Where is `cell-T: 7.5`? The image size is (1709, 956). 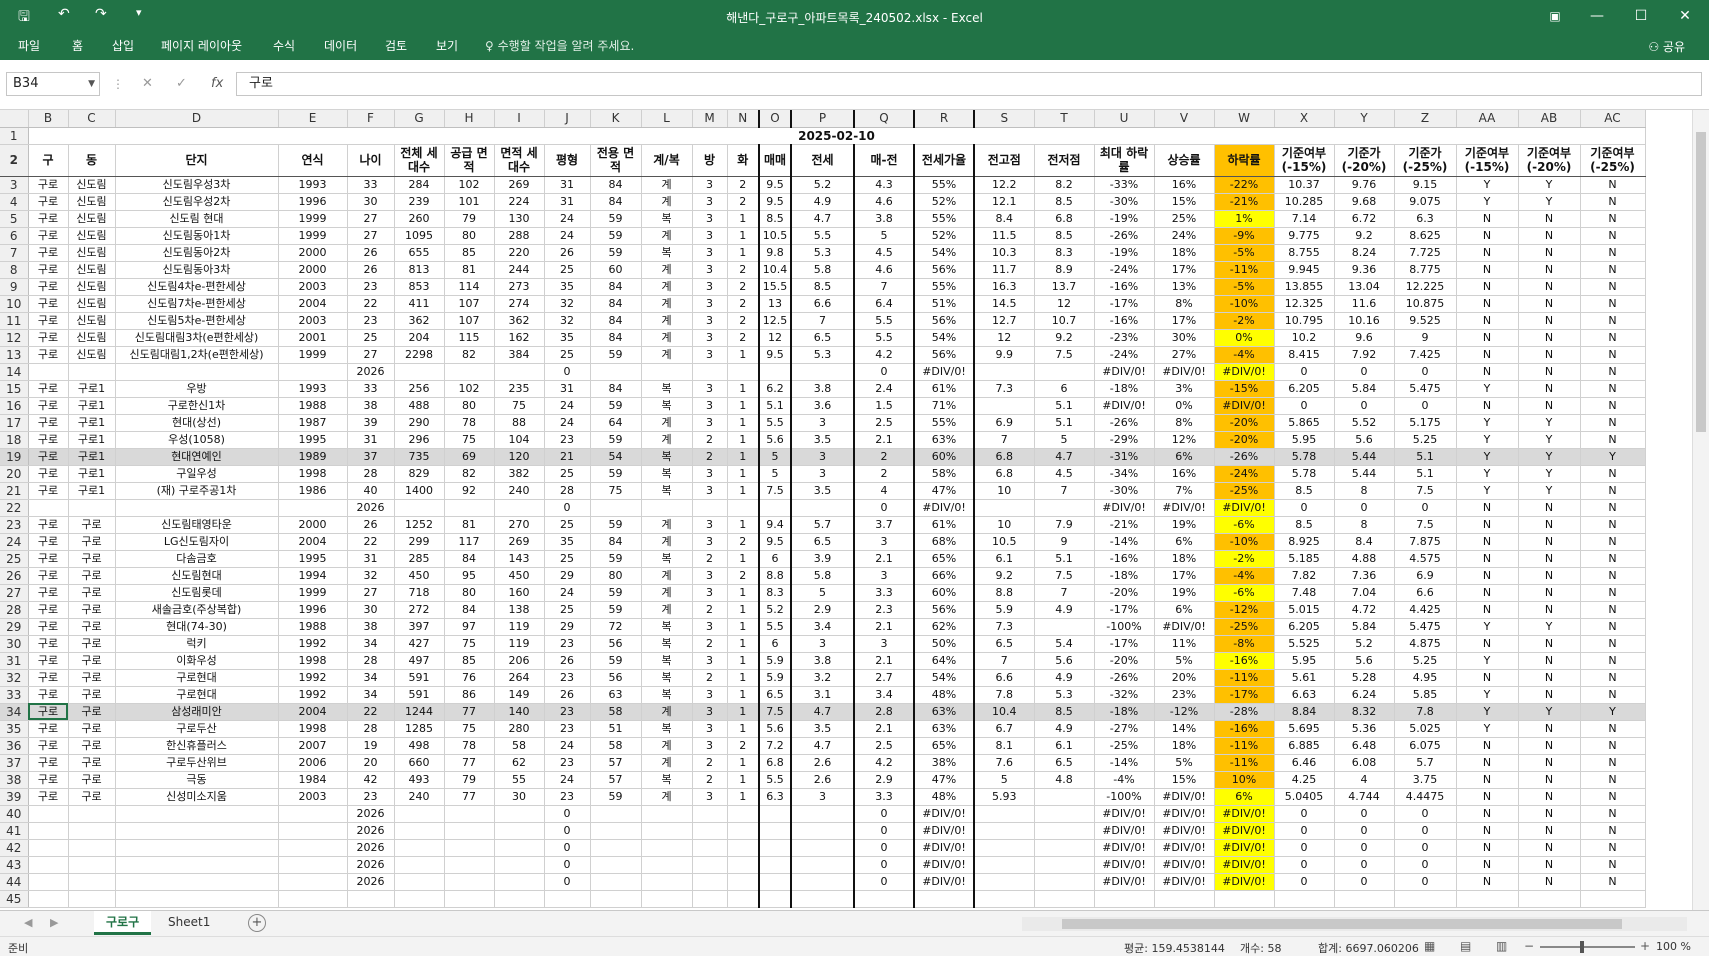
cell-T: 7.5 is located at coordinates (1064, 355).